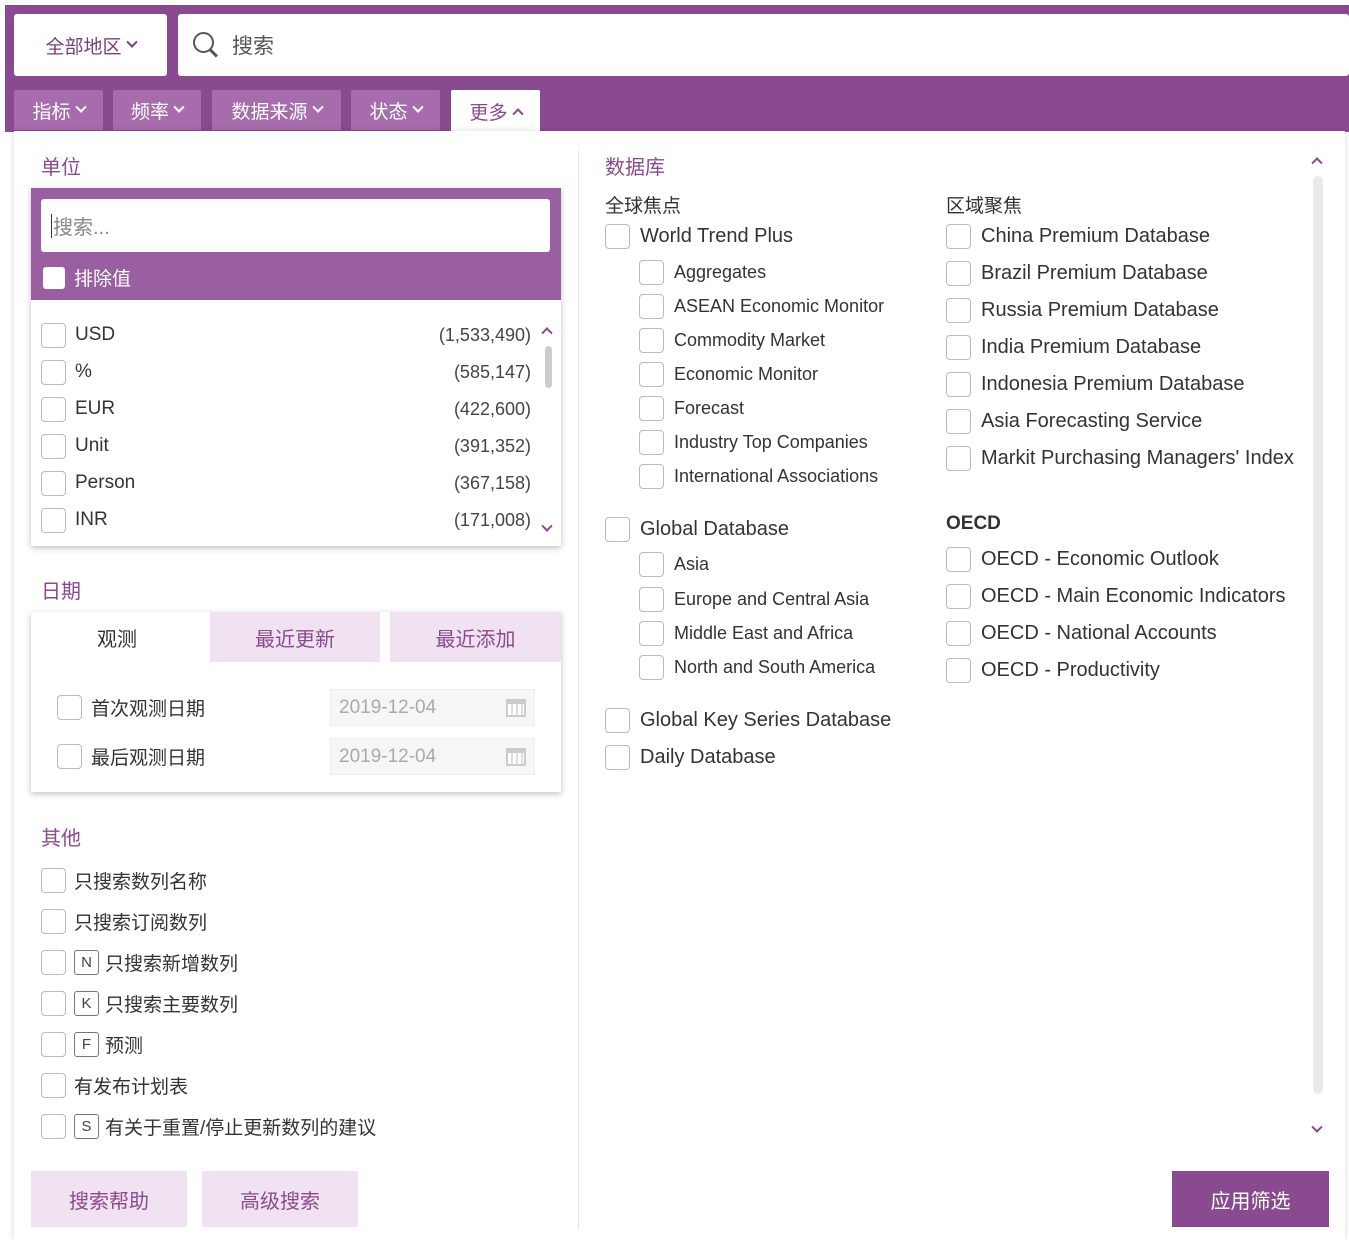 The width and height of the screenshot is (1349, 1240). Describe the element at coordinates (1250, 1199) in the screenshot. I see `apply-filter-button: 应用筛选` at that location.